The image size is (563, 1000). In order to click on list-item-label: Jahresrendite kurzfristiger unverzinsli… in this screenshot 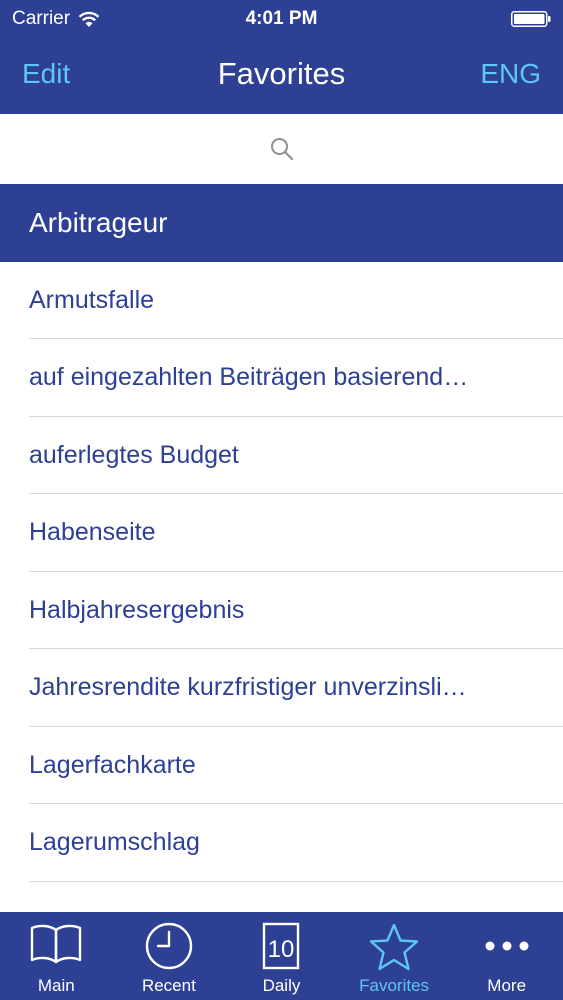, I will do `click(248, 687)`.